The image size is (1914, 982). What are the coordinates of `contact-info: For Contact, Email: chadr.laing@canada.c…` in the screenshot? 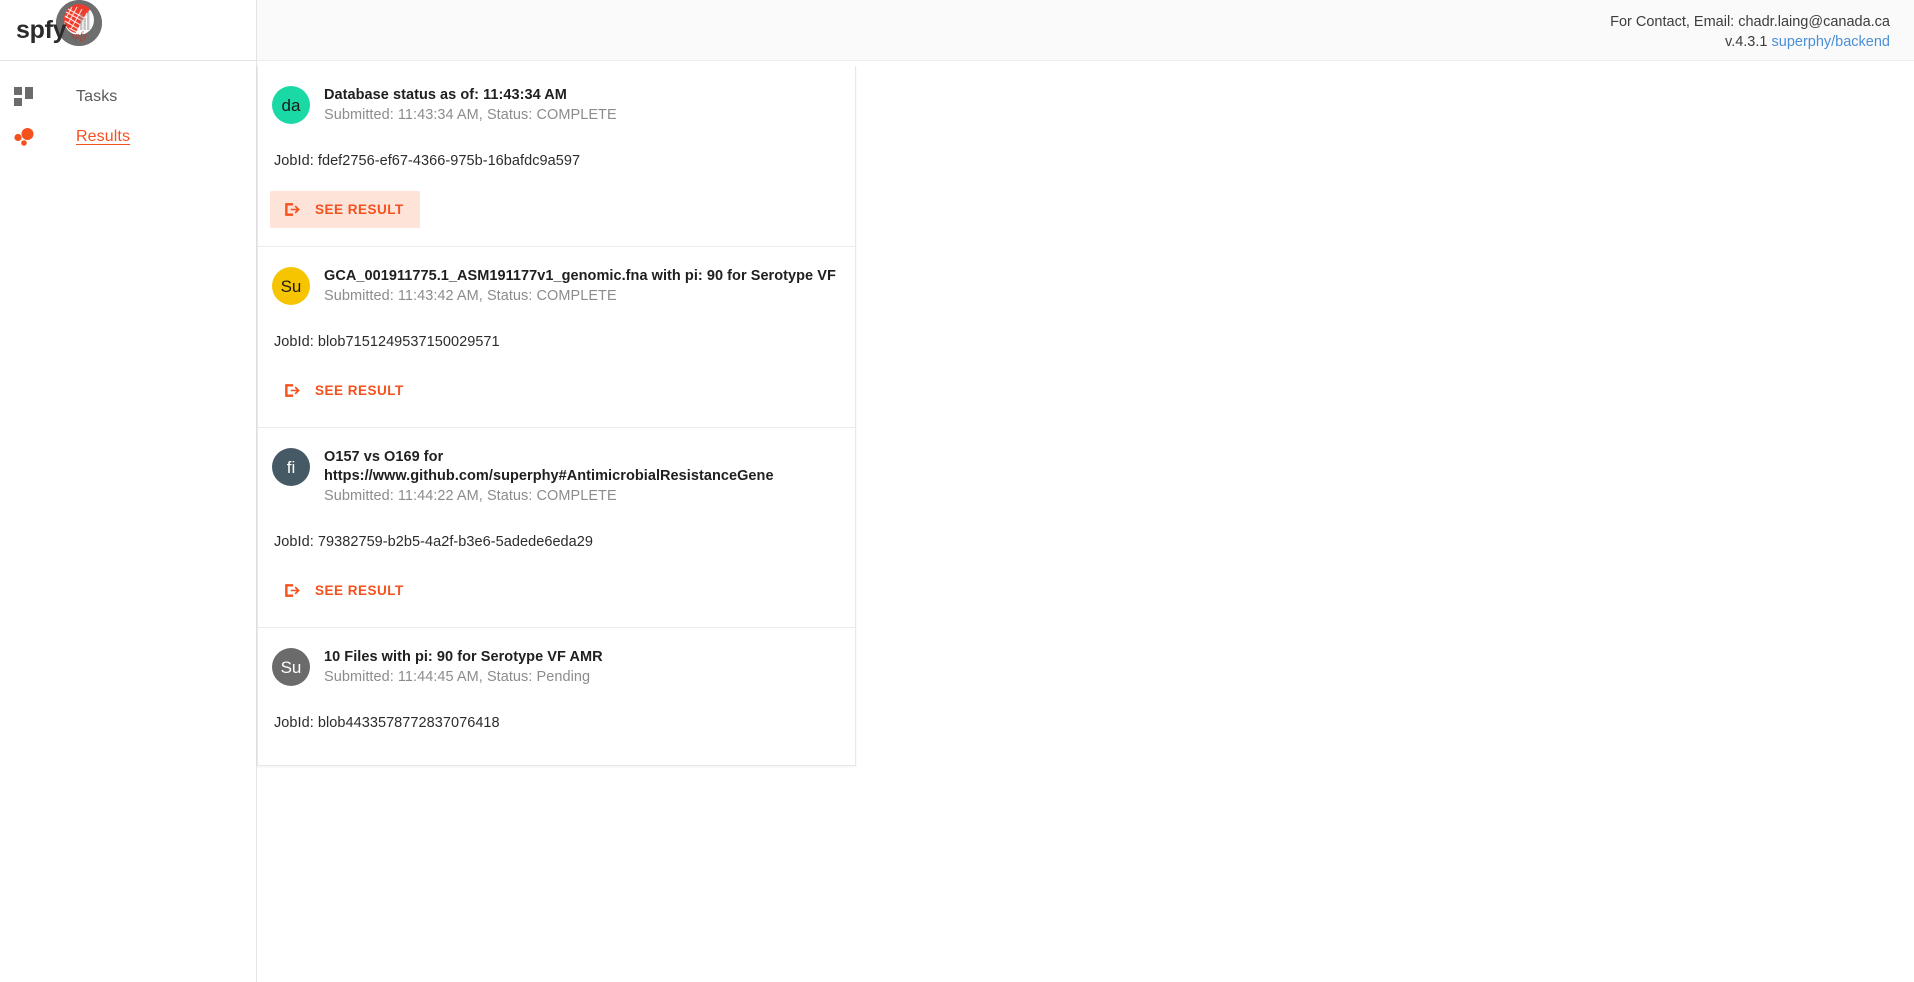 It's located at (1750, 32).